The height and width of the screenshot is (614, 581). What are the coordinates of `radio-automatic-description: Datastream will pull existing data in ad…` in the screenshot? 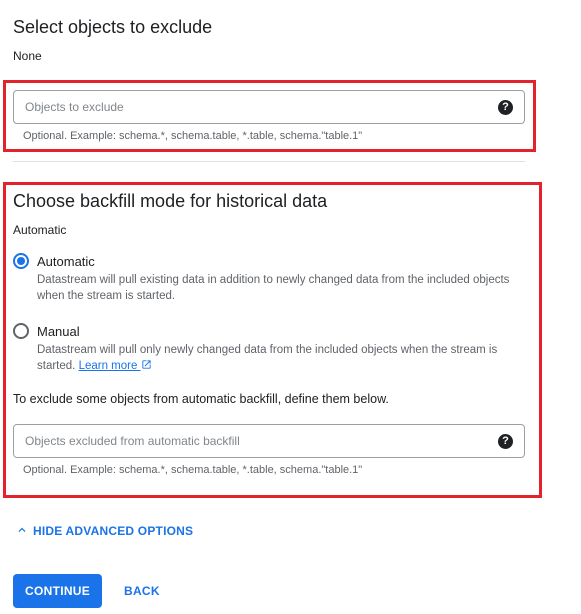 It's located at (273, 288).